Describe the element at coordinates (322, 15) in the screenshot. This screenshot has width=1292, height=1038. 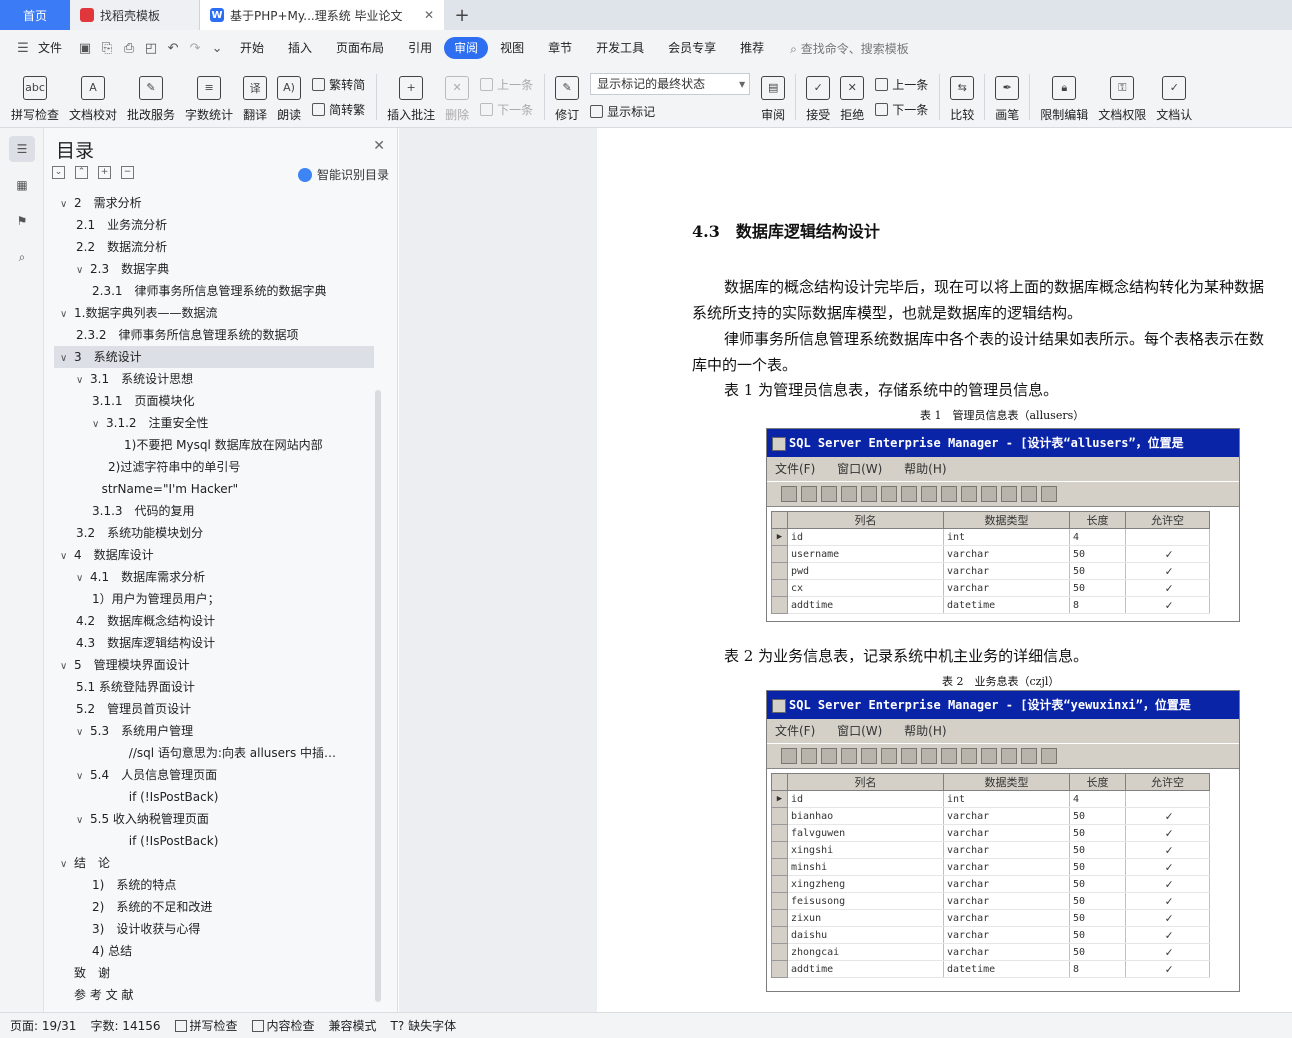
I see `tab-document: W 基于PHP+My...理系统 毕业论文 ✕` at that location.